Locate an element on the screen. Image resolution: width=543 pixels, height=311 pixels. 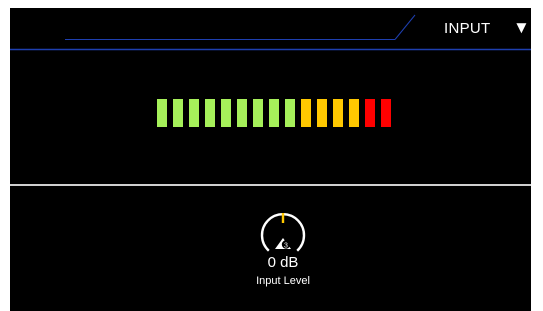
level-meter is located at coordinates (274, 113).